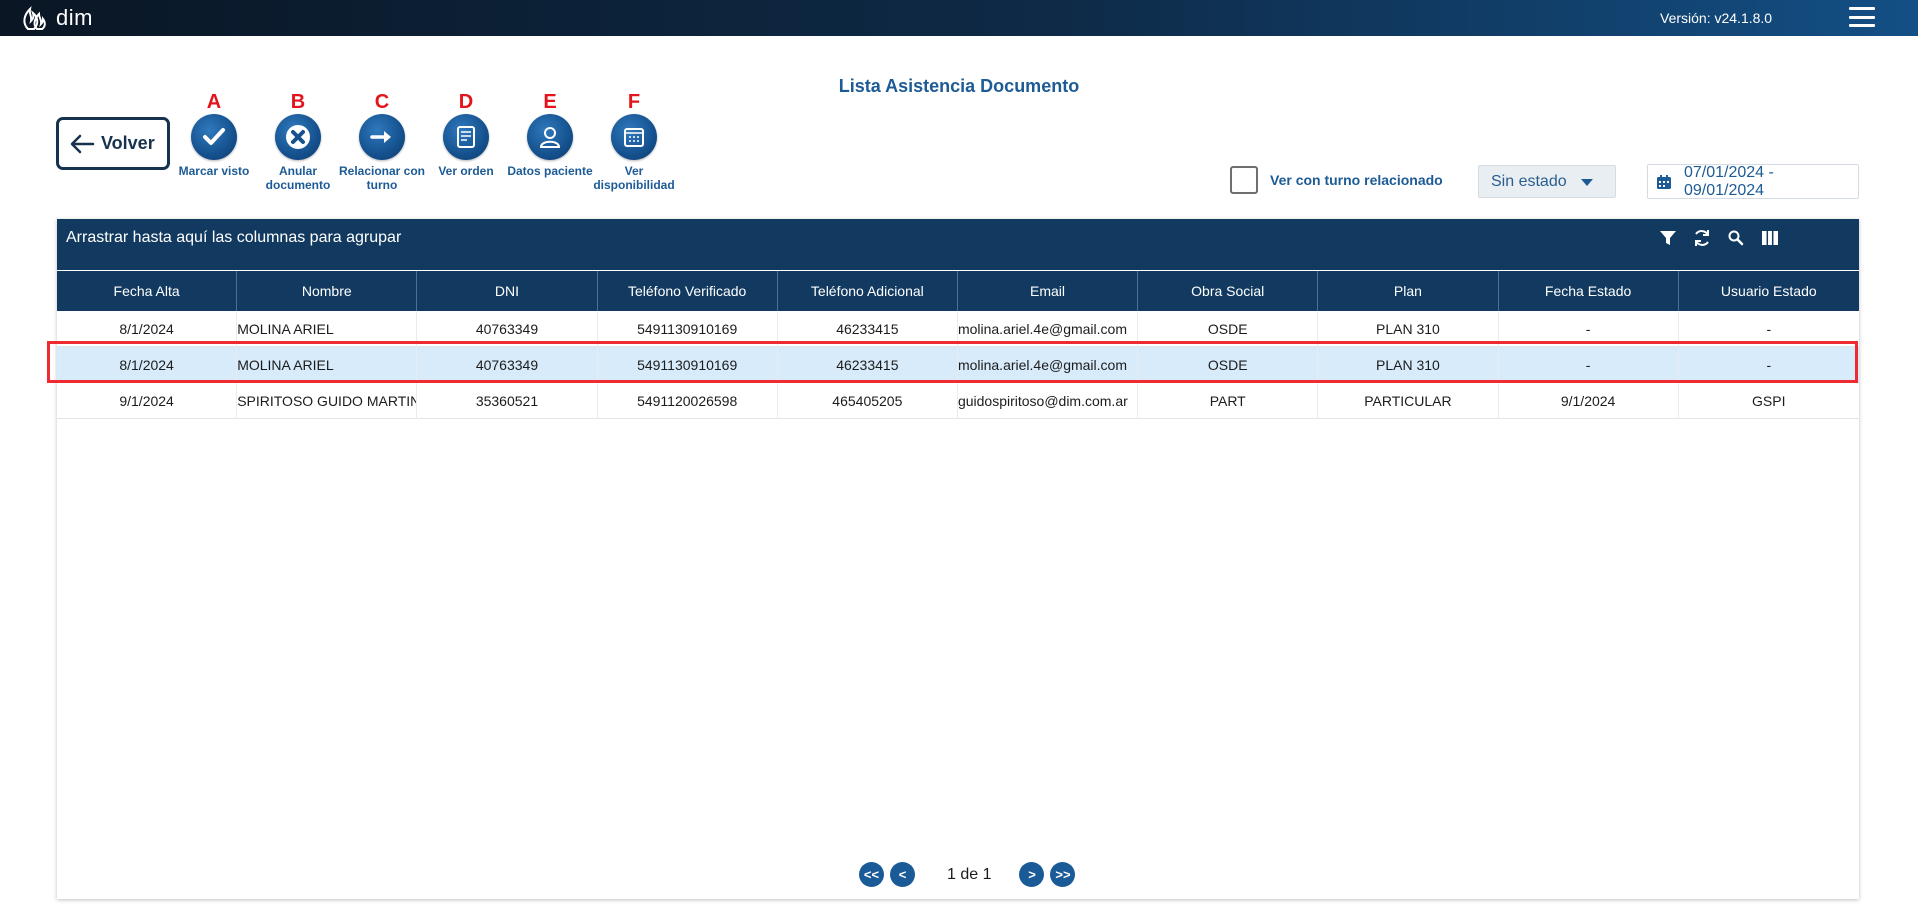 The width and height of the screenshot is (1918, 913). I want to click on table-cell: 46233415, so click(868, 365).